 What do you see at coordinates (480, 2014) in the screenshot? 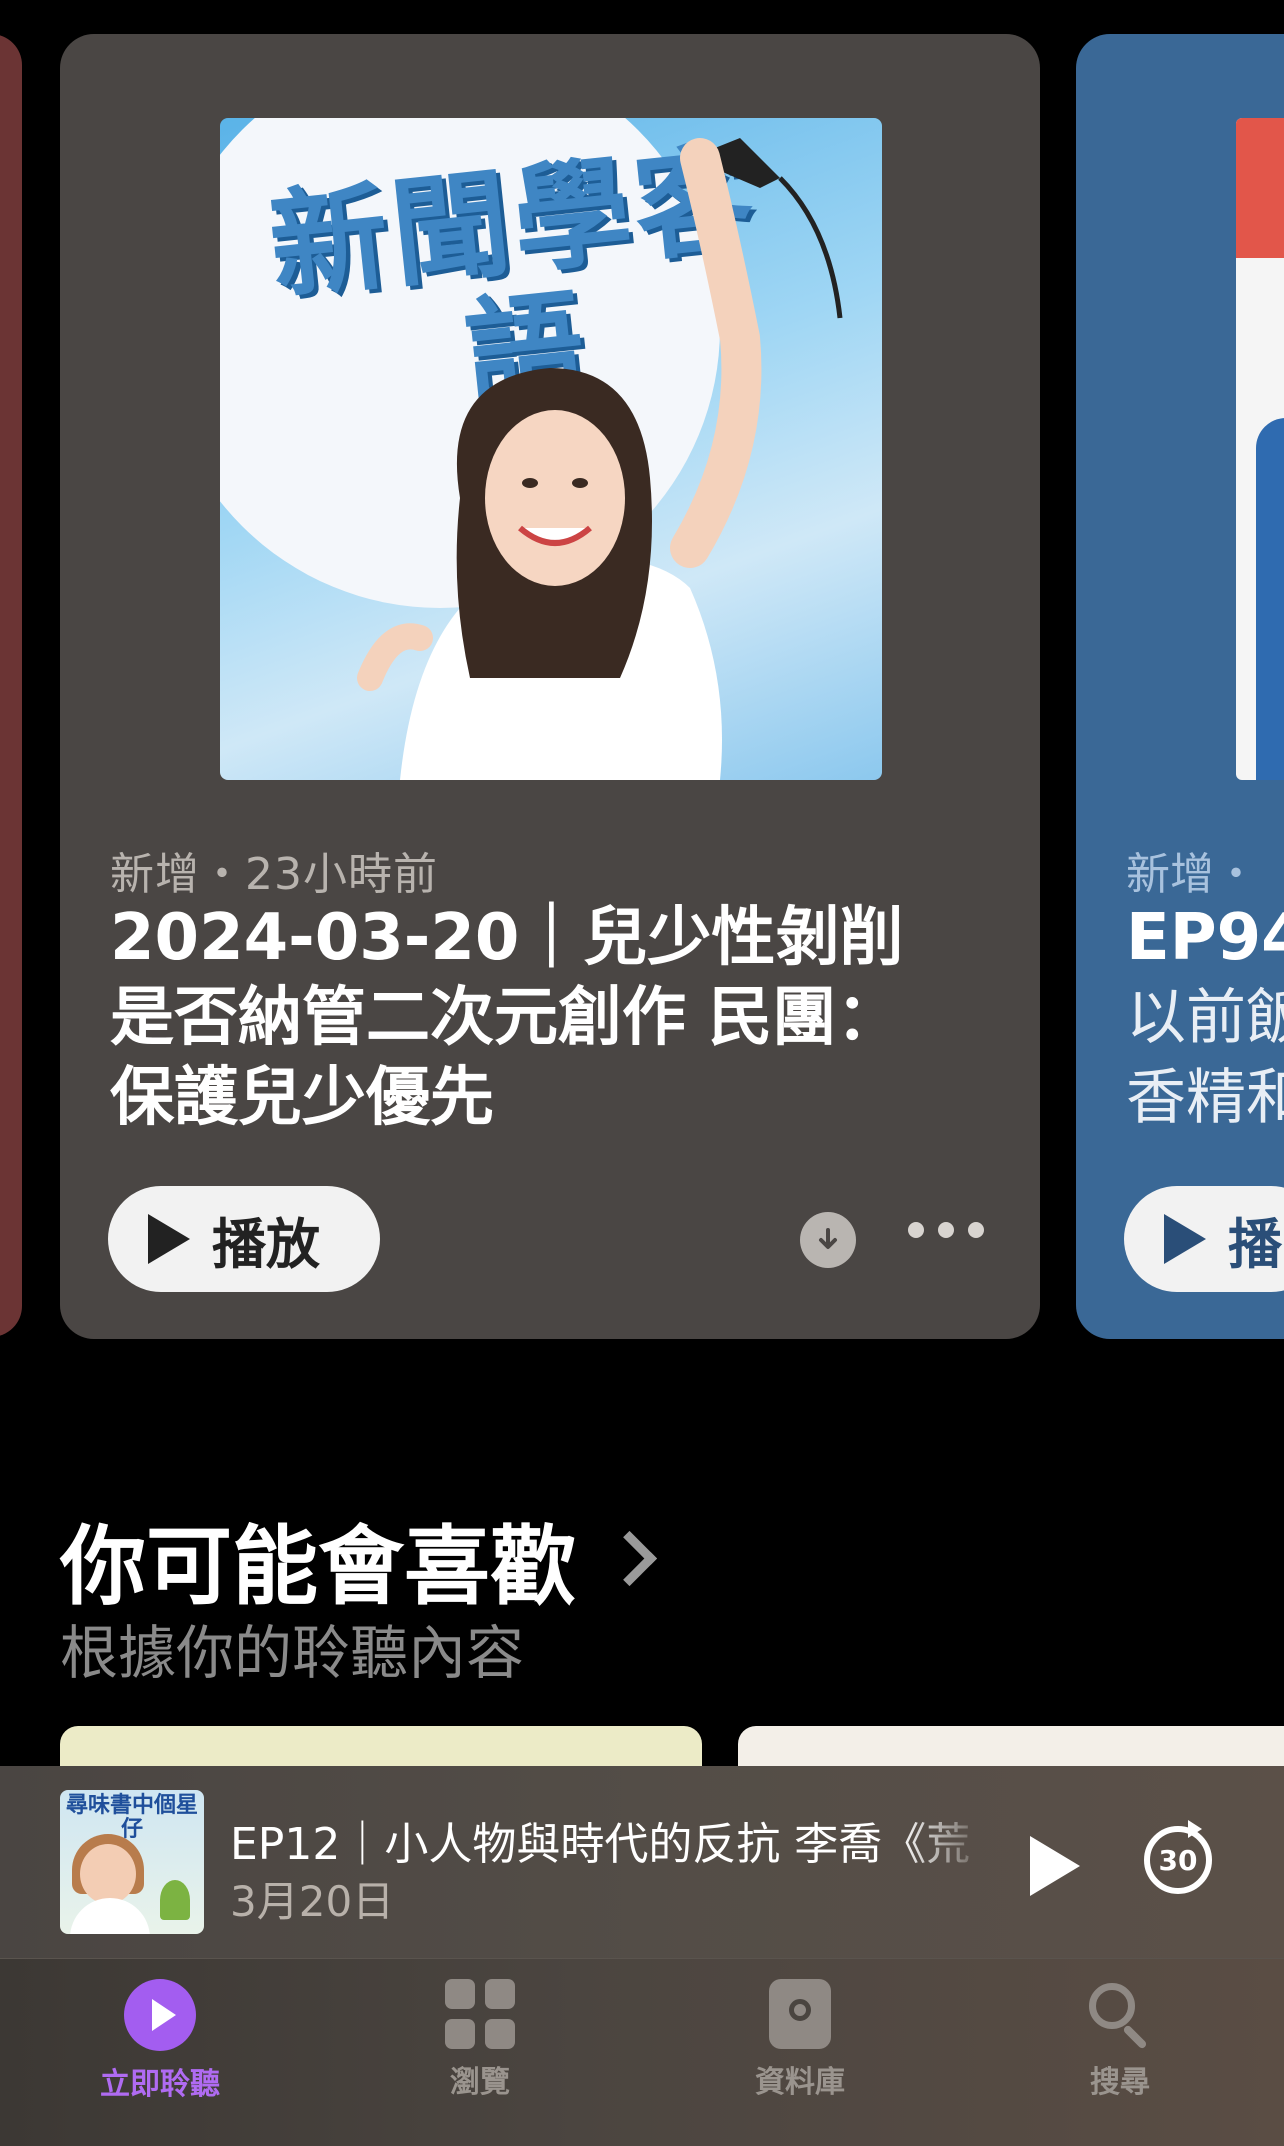
I see `grid-icon` at bounding box center [480, 2014].